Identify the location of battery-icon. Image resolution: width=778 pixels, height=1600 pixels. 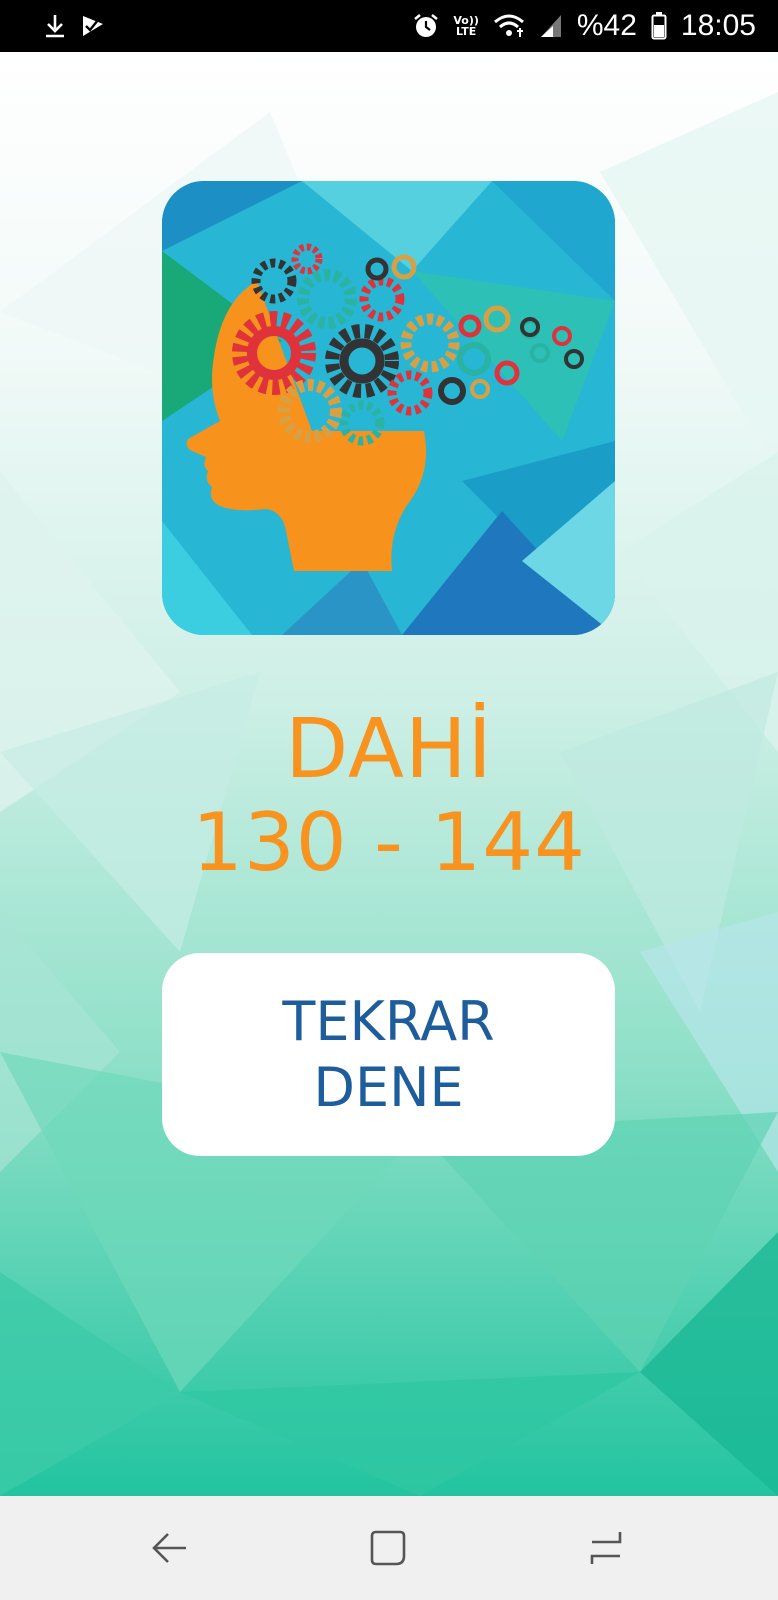
(659, 26).